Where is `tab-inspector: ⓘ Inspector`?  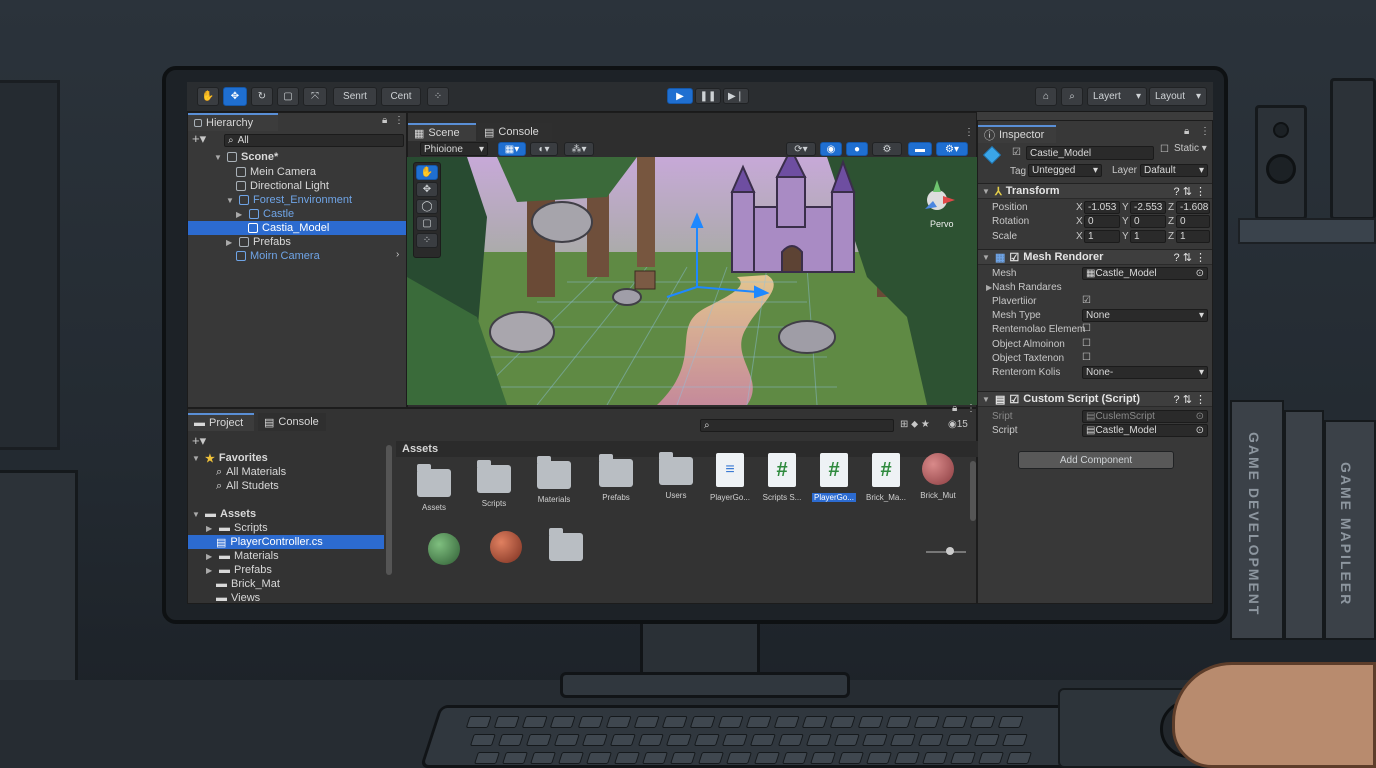 tab-inspector: ⓘ Inspector is located at coordinates (1017, 134).